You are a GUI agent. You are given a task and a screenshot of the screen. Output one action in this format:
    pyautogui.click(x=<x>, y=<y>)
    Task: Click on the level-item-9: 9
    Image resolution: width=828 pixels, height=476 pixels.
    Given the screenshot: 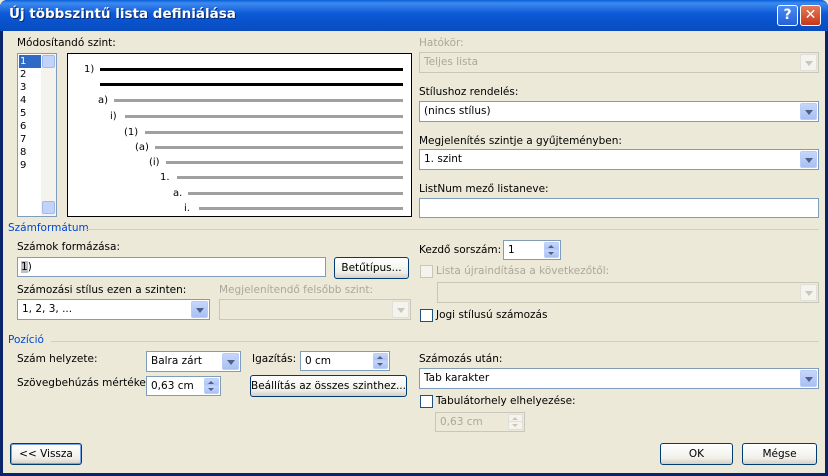 What is the action you would take?
    pyautogui.click(x=30, y=165)
    